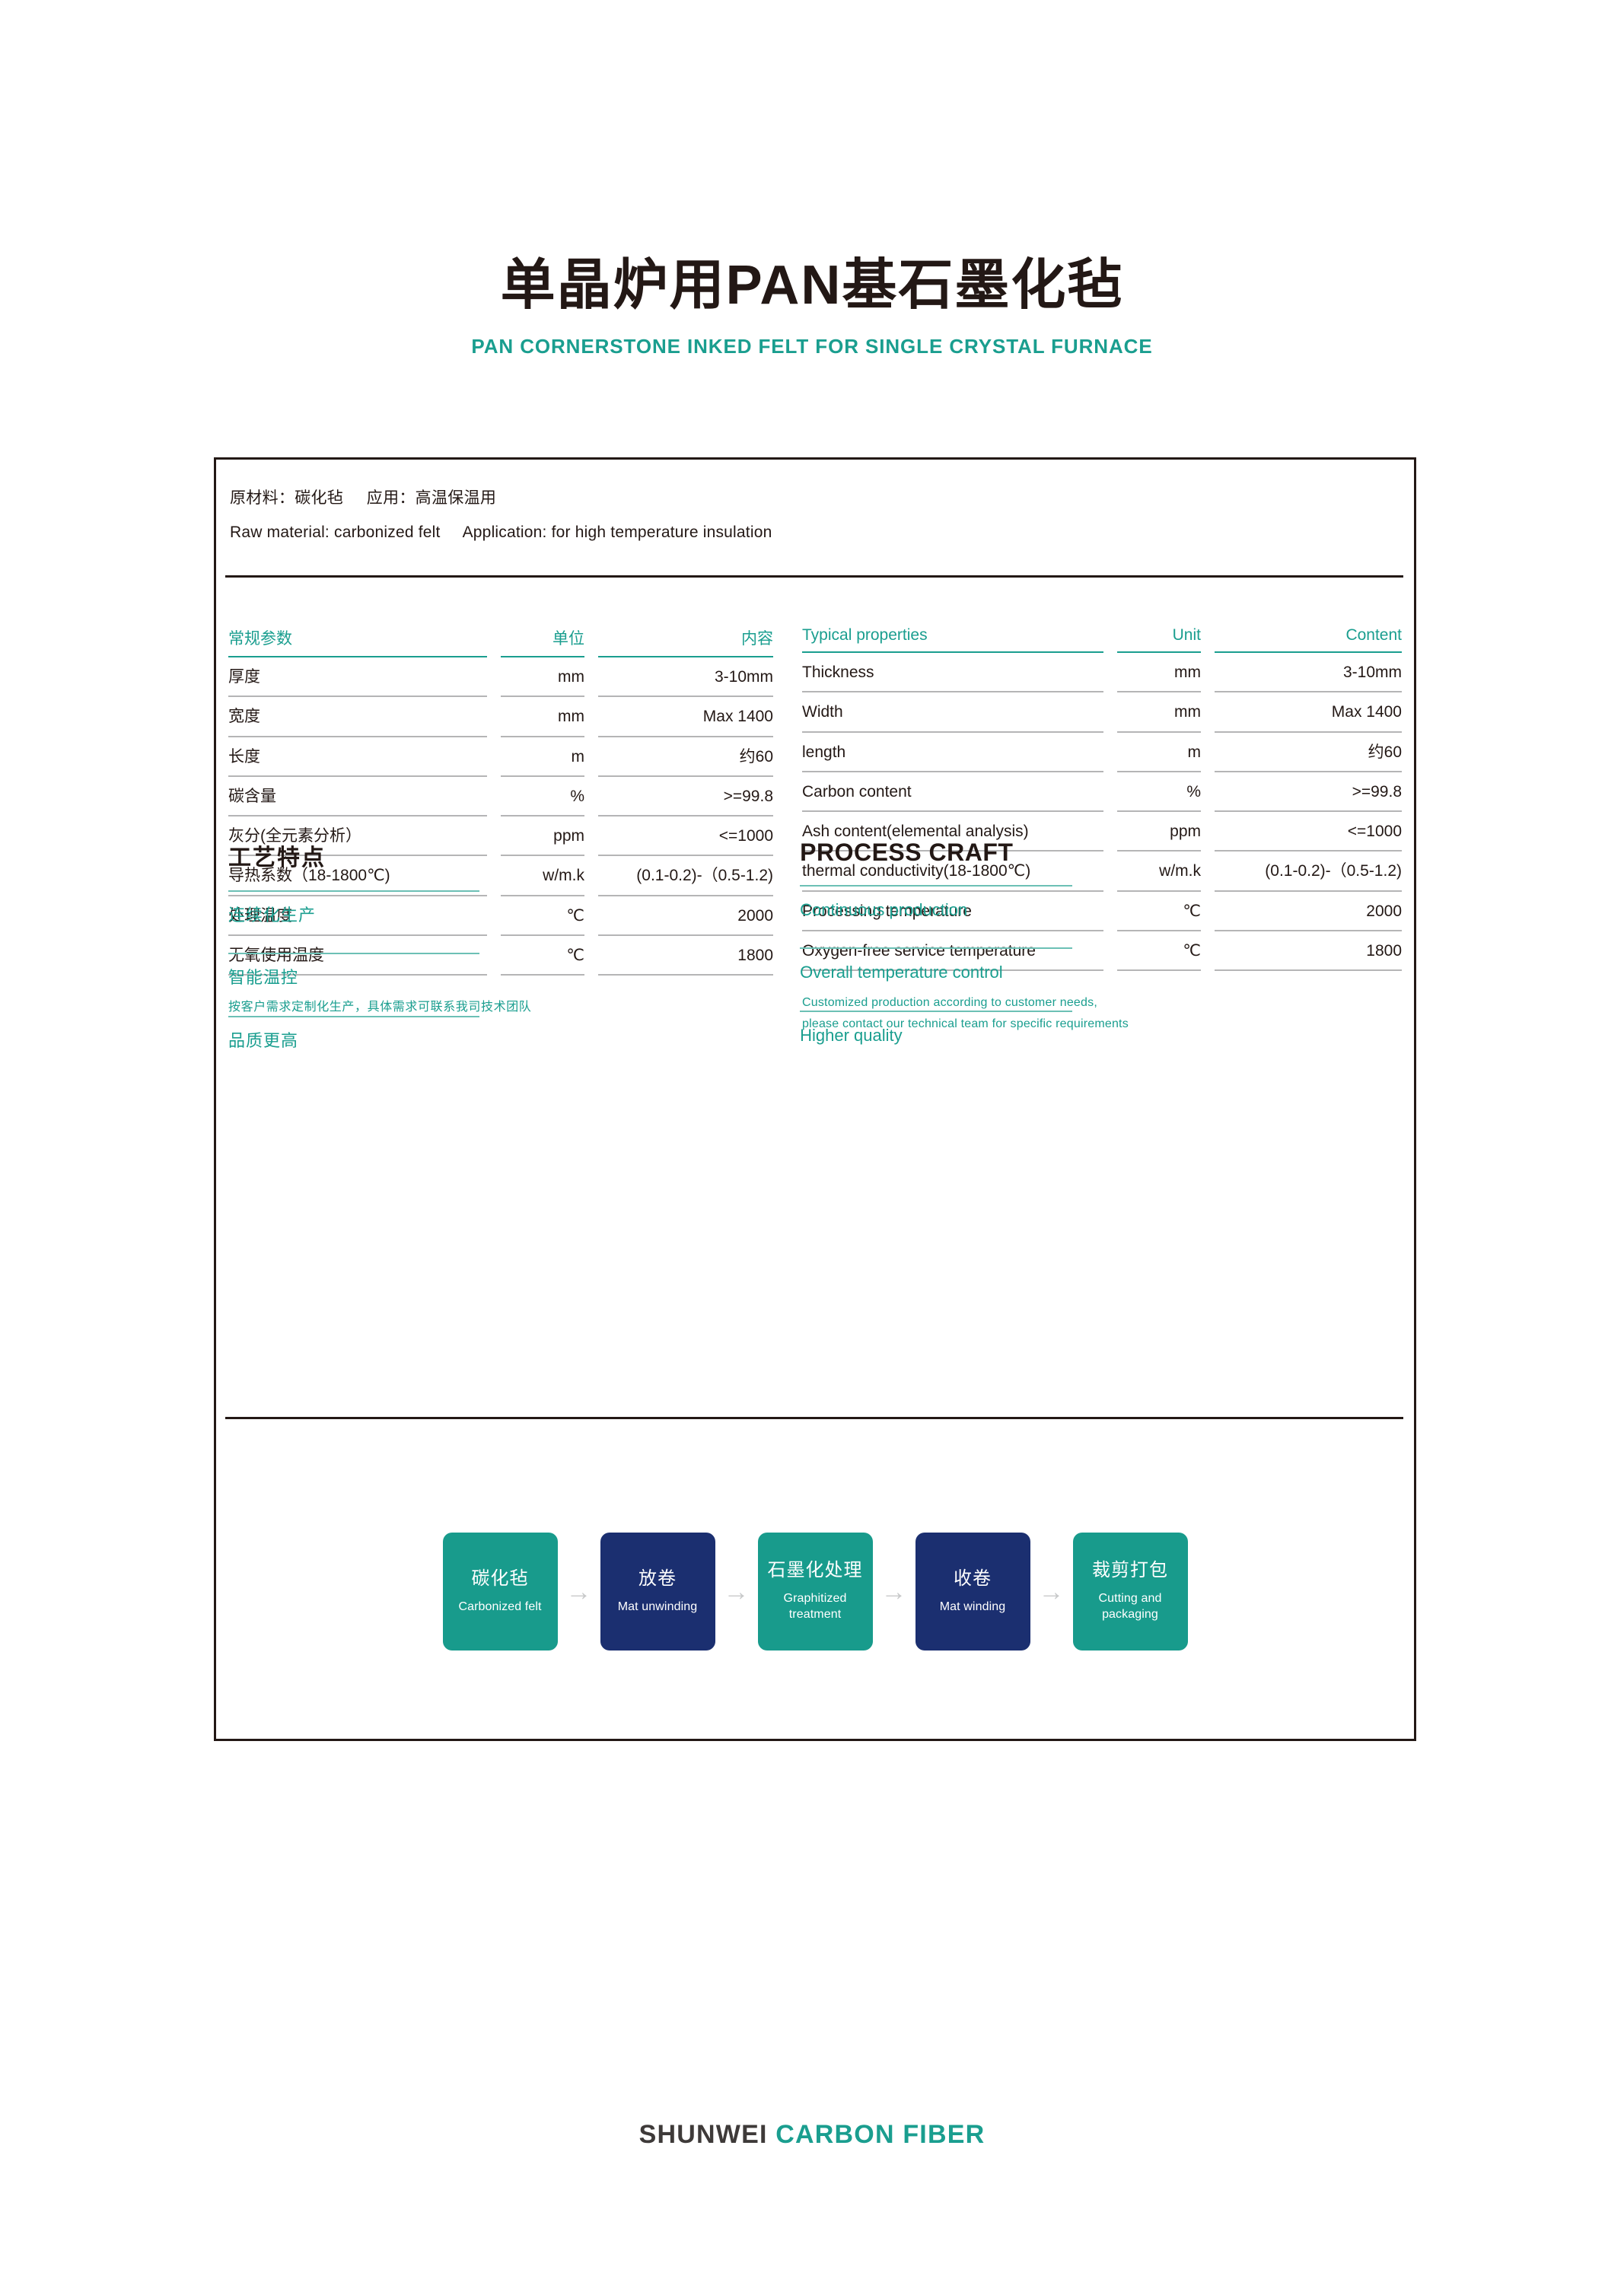 This screenshot has height=2276, width=1624. What do you see at coordinates (685, 641) in the screenshot?
I see `col-header-content: 内容` at bounding box center [685, 641].